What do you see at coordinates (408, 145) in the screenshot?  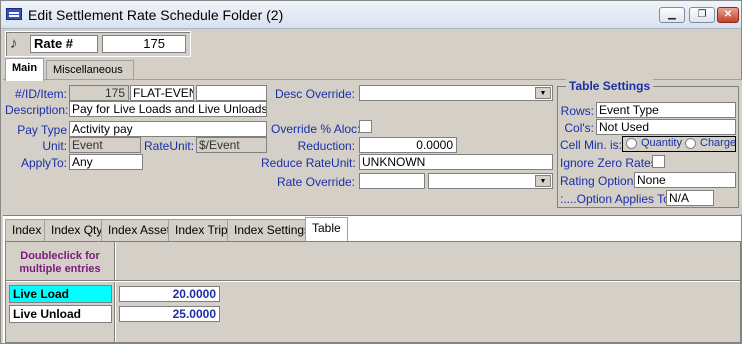 I see `reduction-field: 0.0000` at bounding box center [408, 145].